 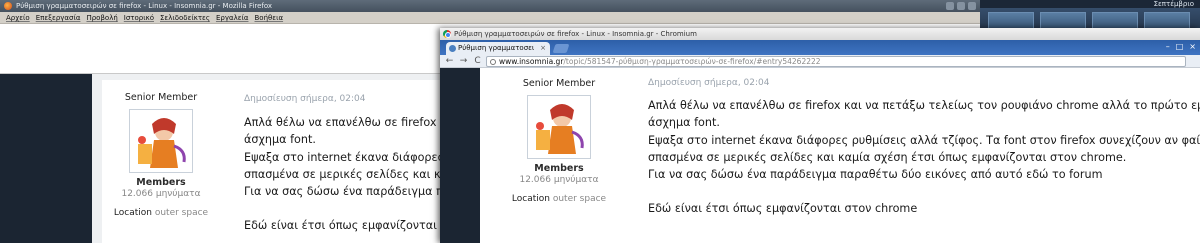 I want to click on favicon-icon, so click(x=452, y=48).